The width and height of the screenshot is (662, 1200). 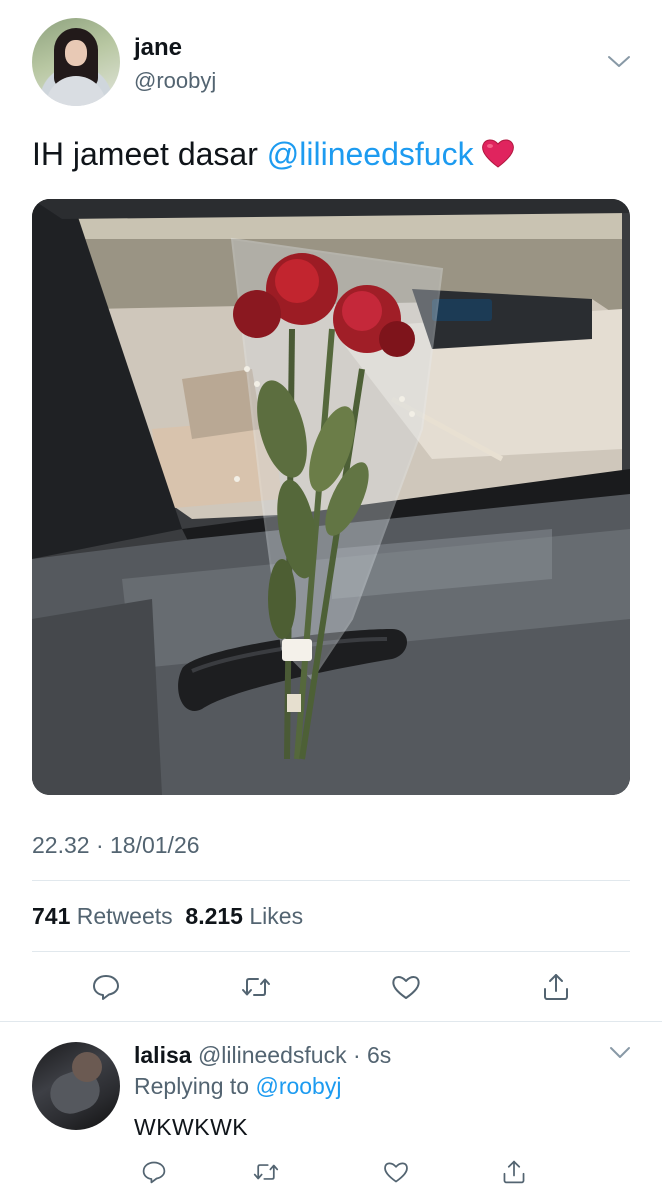 What do you see at coordinates (334, 1172) in the screenshot?
I see `reply-action-bar` at bounding box center [334, 1172].